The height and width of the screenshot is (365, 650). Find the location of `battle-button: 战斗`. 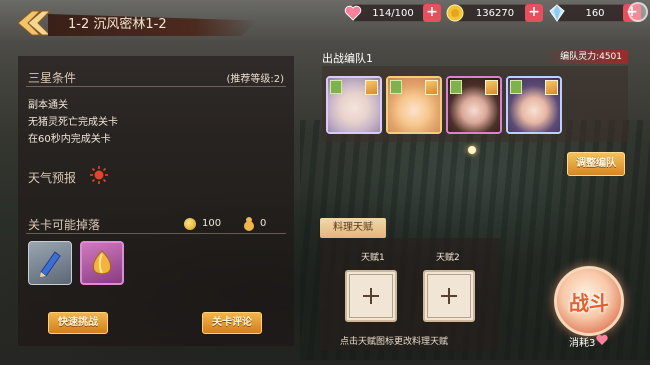

battle-button: 战斗 is located at coordinates (589, 301).